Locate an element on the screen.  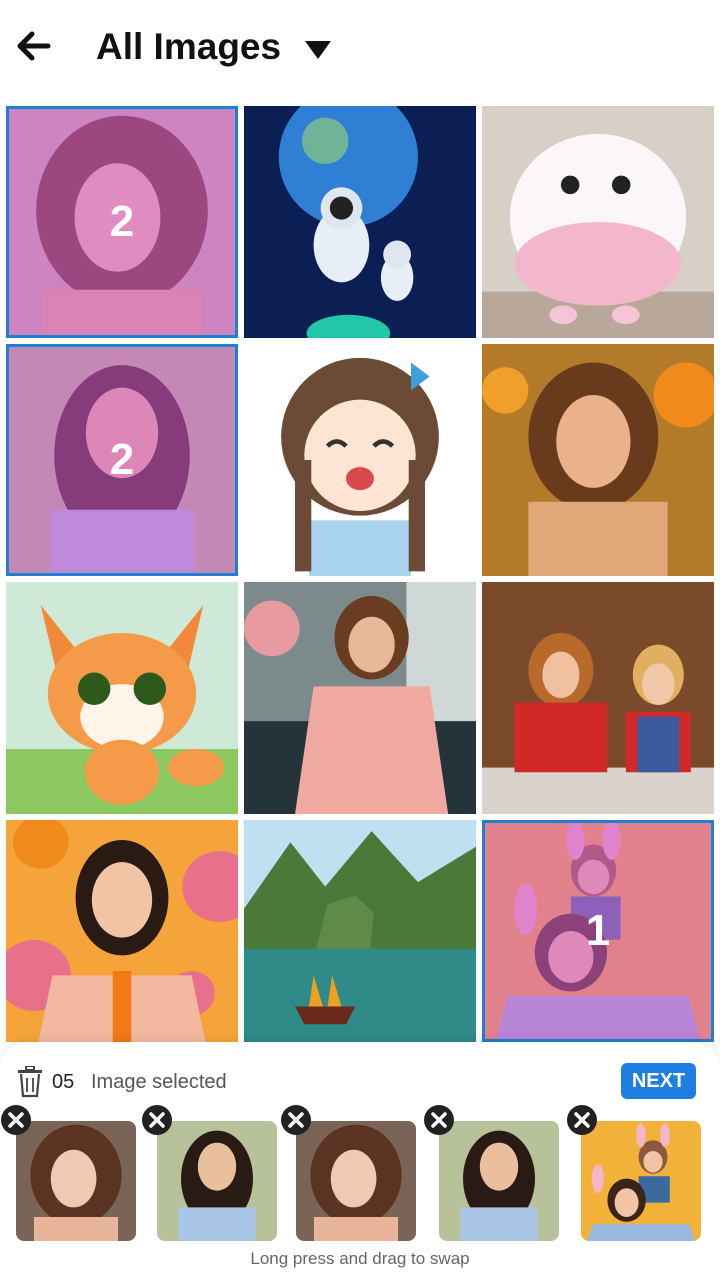
grid-image-mother-daughter-baking is located at coordinates (598, 698).